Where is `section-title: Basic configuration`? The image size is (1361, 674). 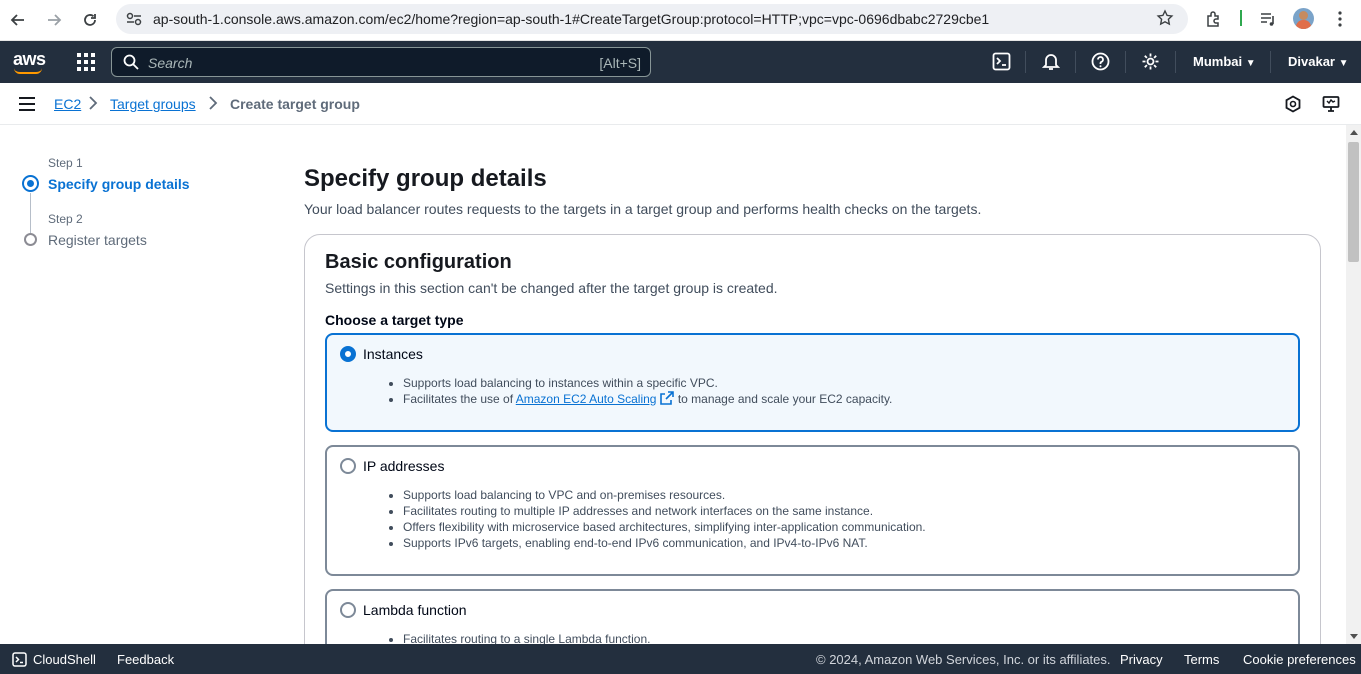
section-title: Basic configuration is located at coordinates (418, 262).